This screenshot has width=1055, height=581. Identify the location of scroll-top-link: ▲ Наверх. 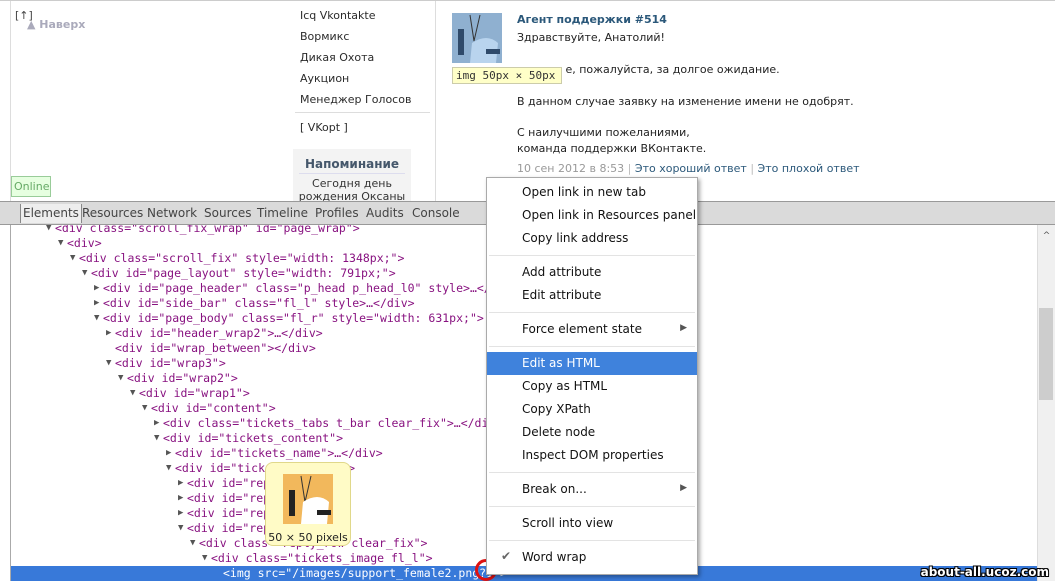
(56, 24).